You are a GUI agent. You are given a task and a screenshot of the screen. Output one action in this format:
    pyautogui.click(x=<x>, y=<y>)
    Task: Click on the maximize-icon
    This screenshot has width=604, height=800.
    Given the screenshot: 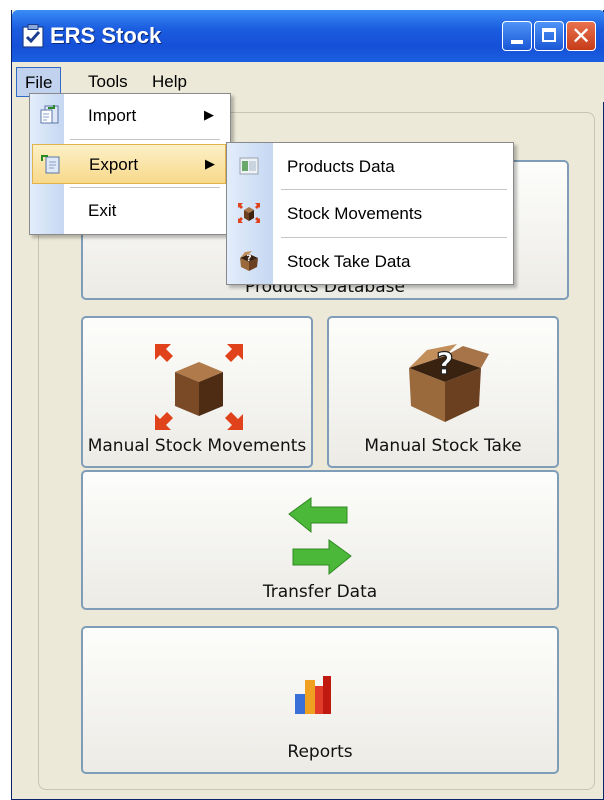 What is the action you would take?
    pyautogui.click(x=549, y=35)
    